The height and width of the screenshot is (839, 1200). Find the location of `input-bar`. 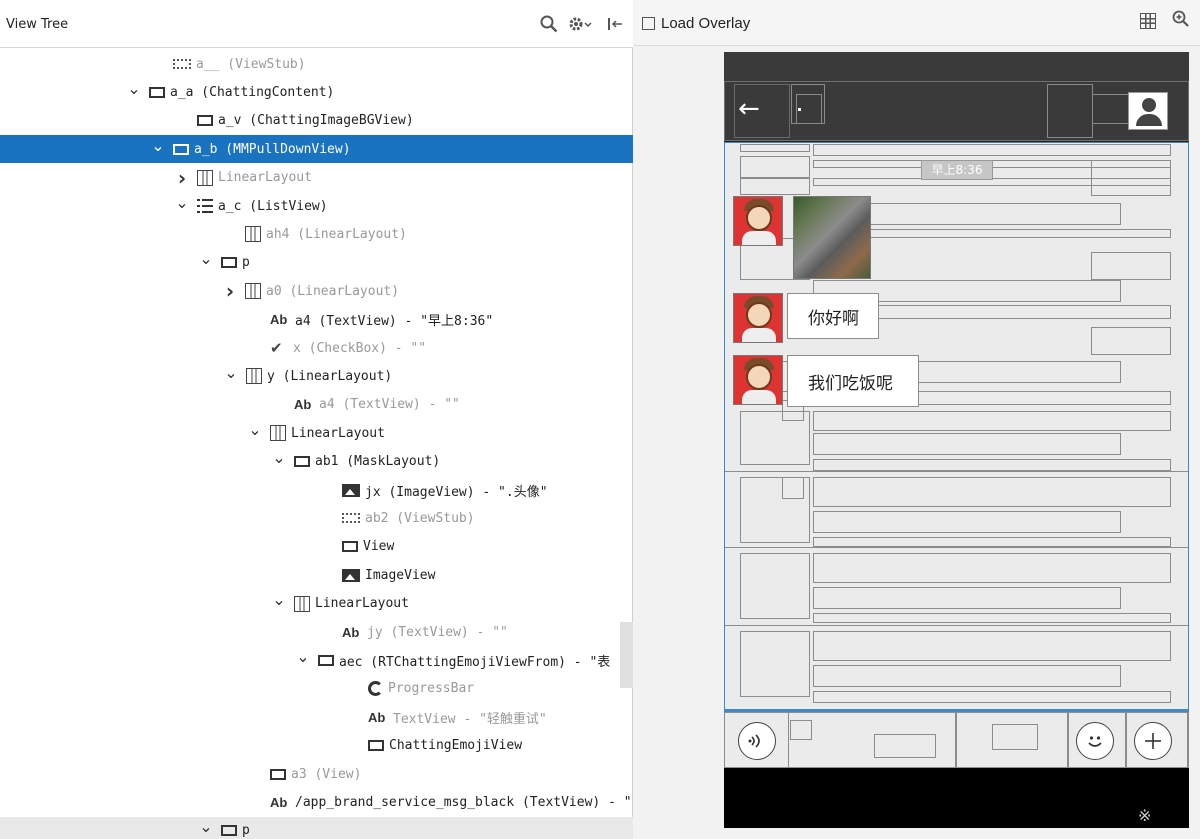

input-bar is located at coordinates (956, 739).